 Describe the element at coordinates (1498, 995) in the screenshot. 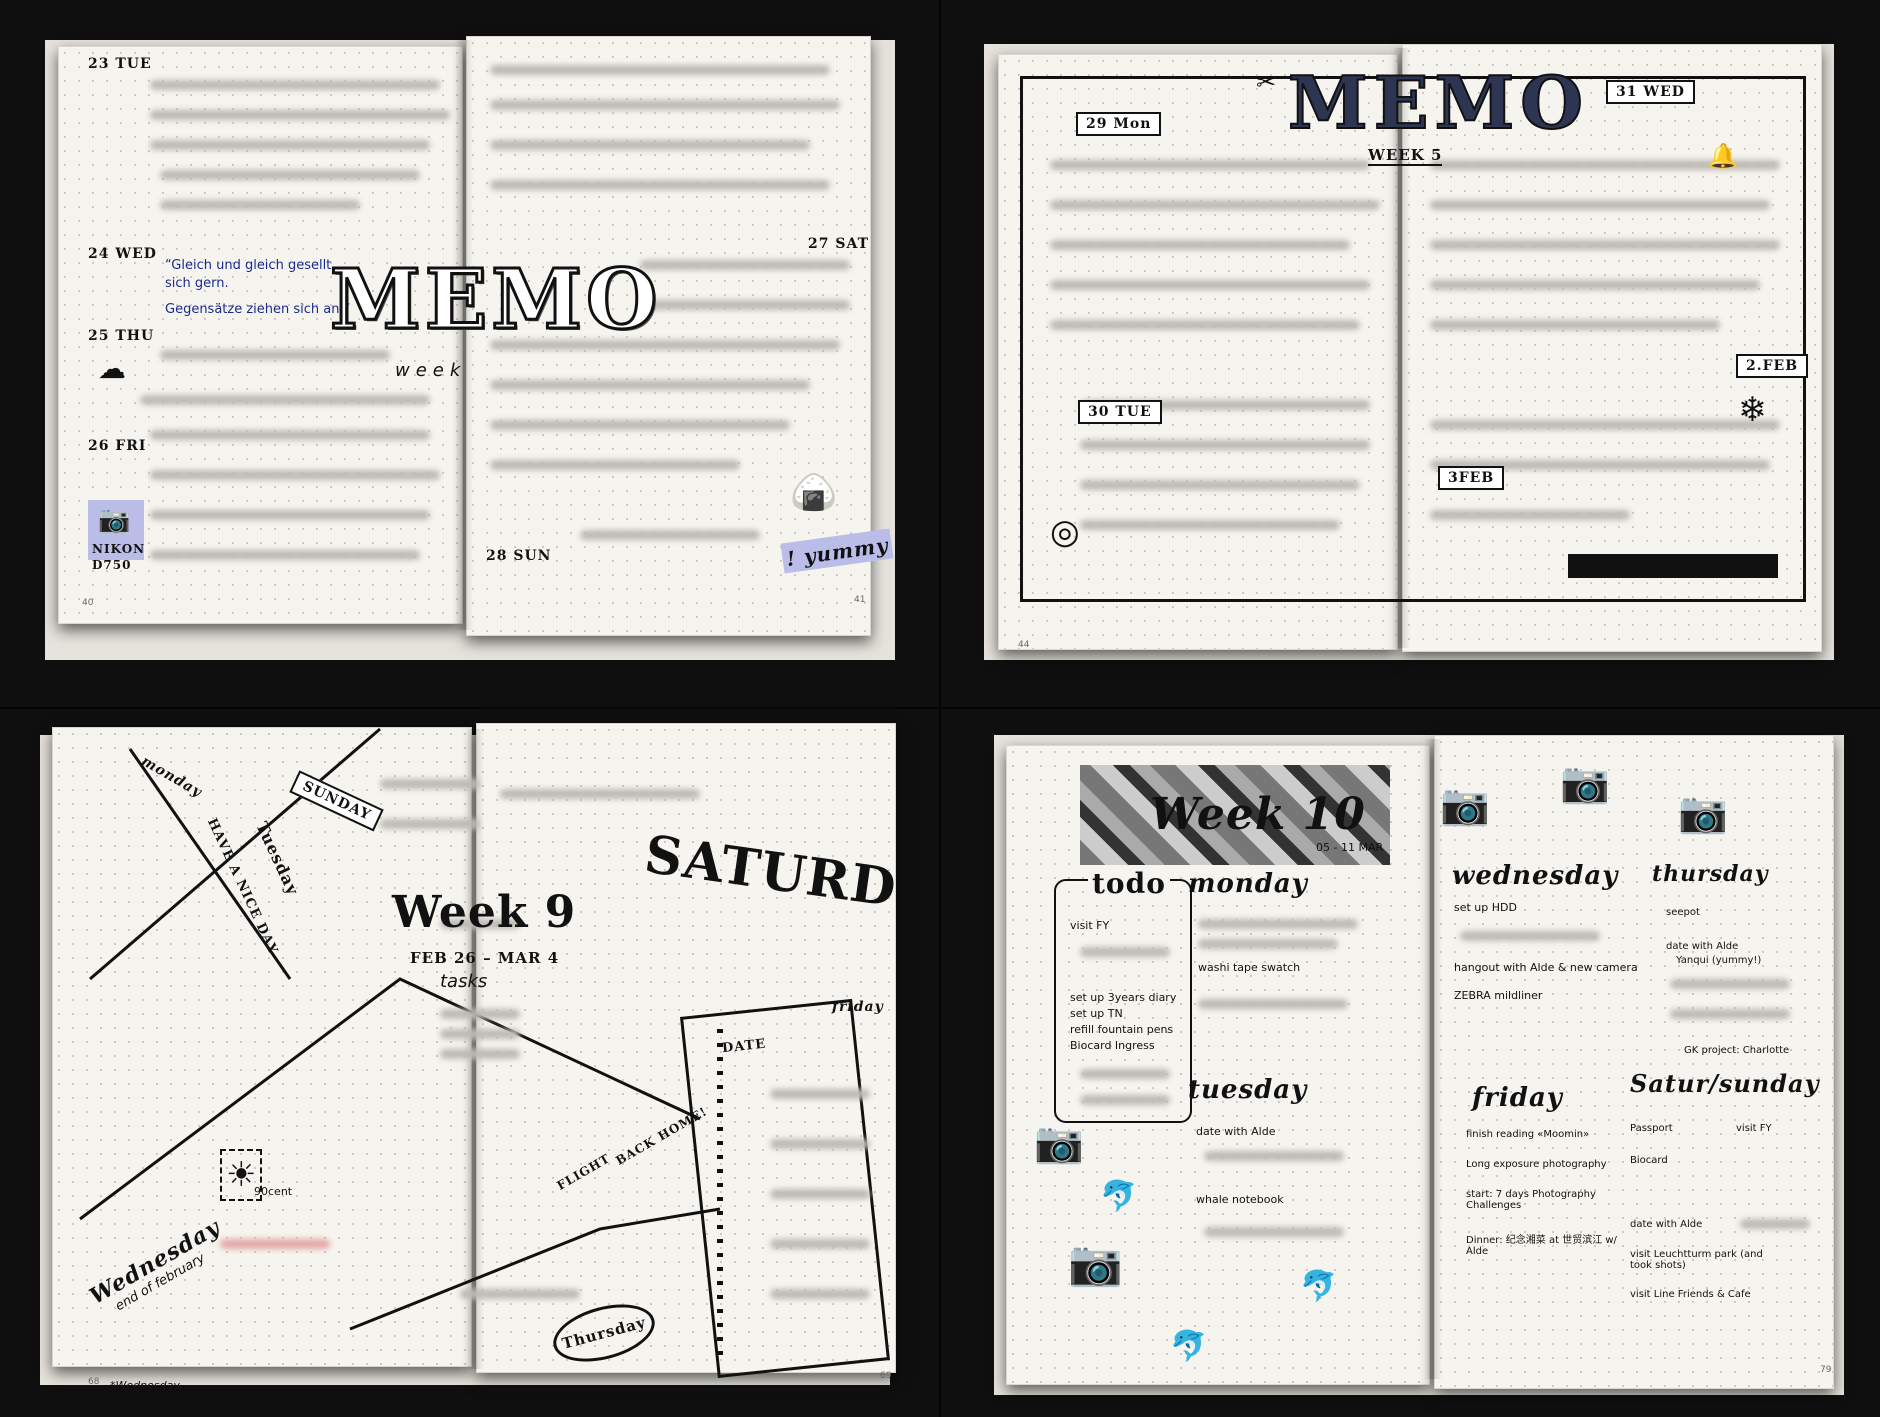

I see `wednesday-item: ZEBRA mildliner` at that location.